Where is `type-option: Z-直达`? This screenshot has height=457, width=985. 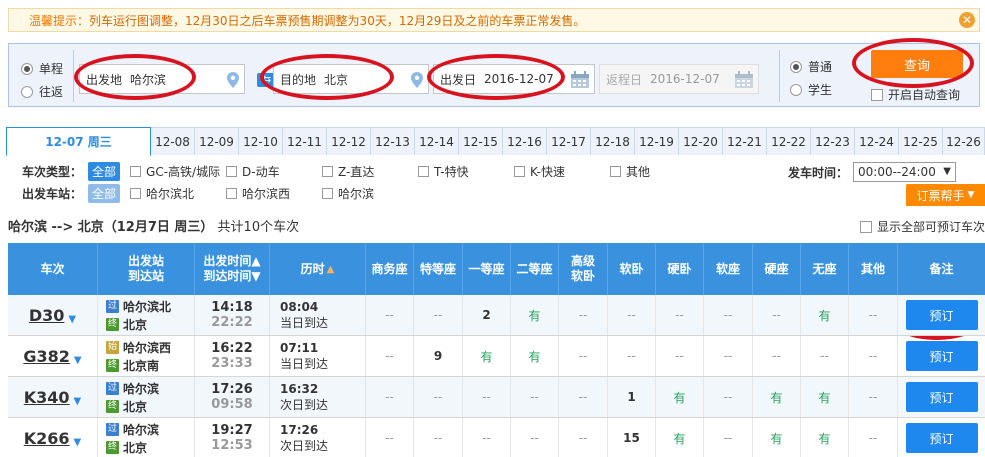 type-option: Z-直达 is located at coordinates (370, 171).